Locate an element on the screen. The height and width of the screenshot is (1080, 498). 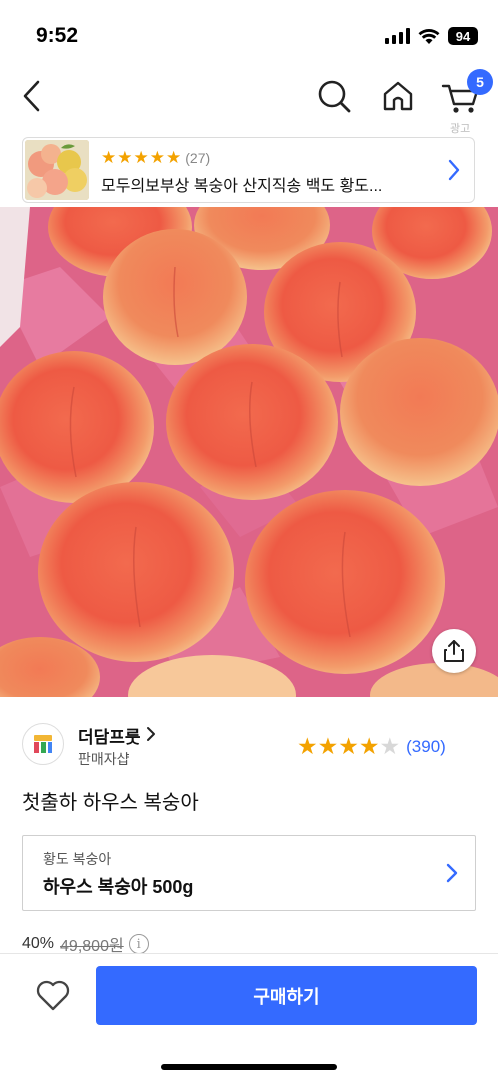
status-time: 9:52 is located at coordinates (57, 35).